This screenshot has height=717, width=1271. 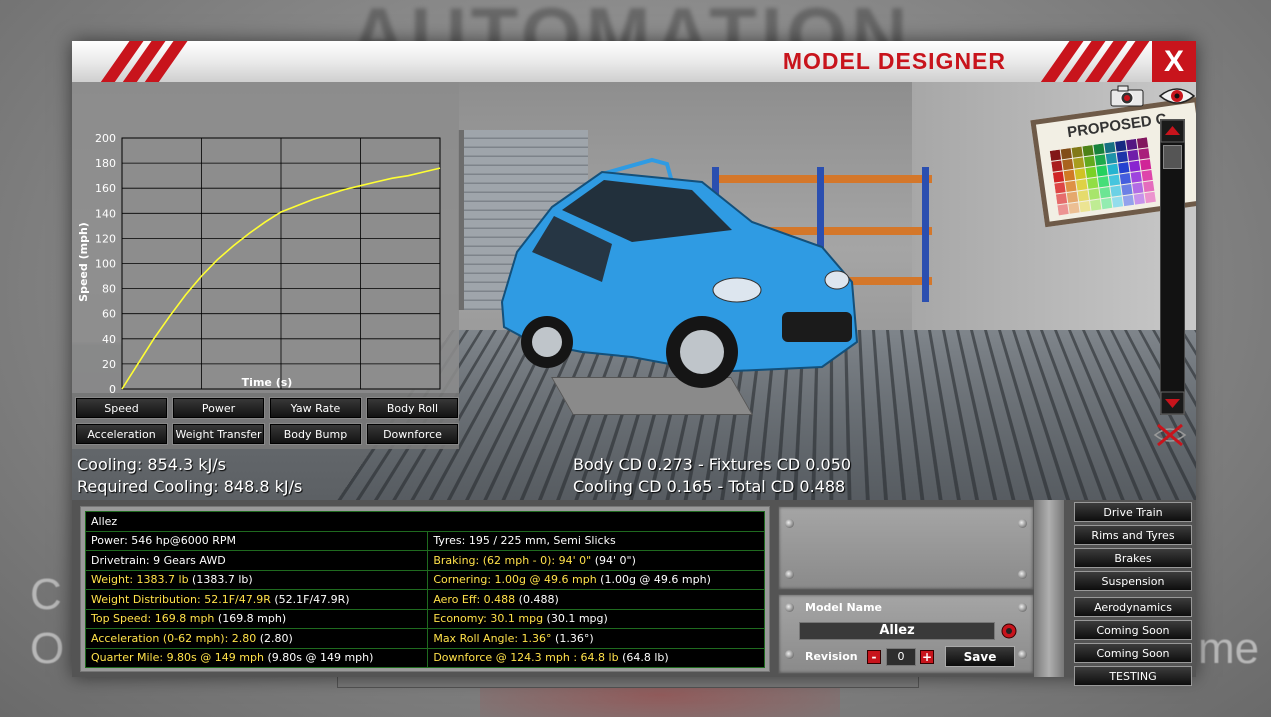 I want to click on stat-cell-right: Economy: 30.1 mpg (30.1 mpg), so click(x=596, y=618).